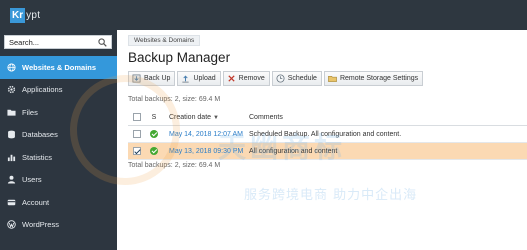 The image size is (527, 250). I want to click on remove-button: Remove, so click(246, 78).